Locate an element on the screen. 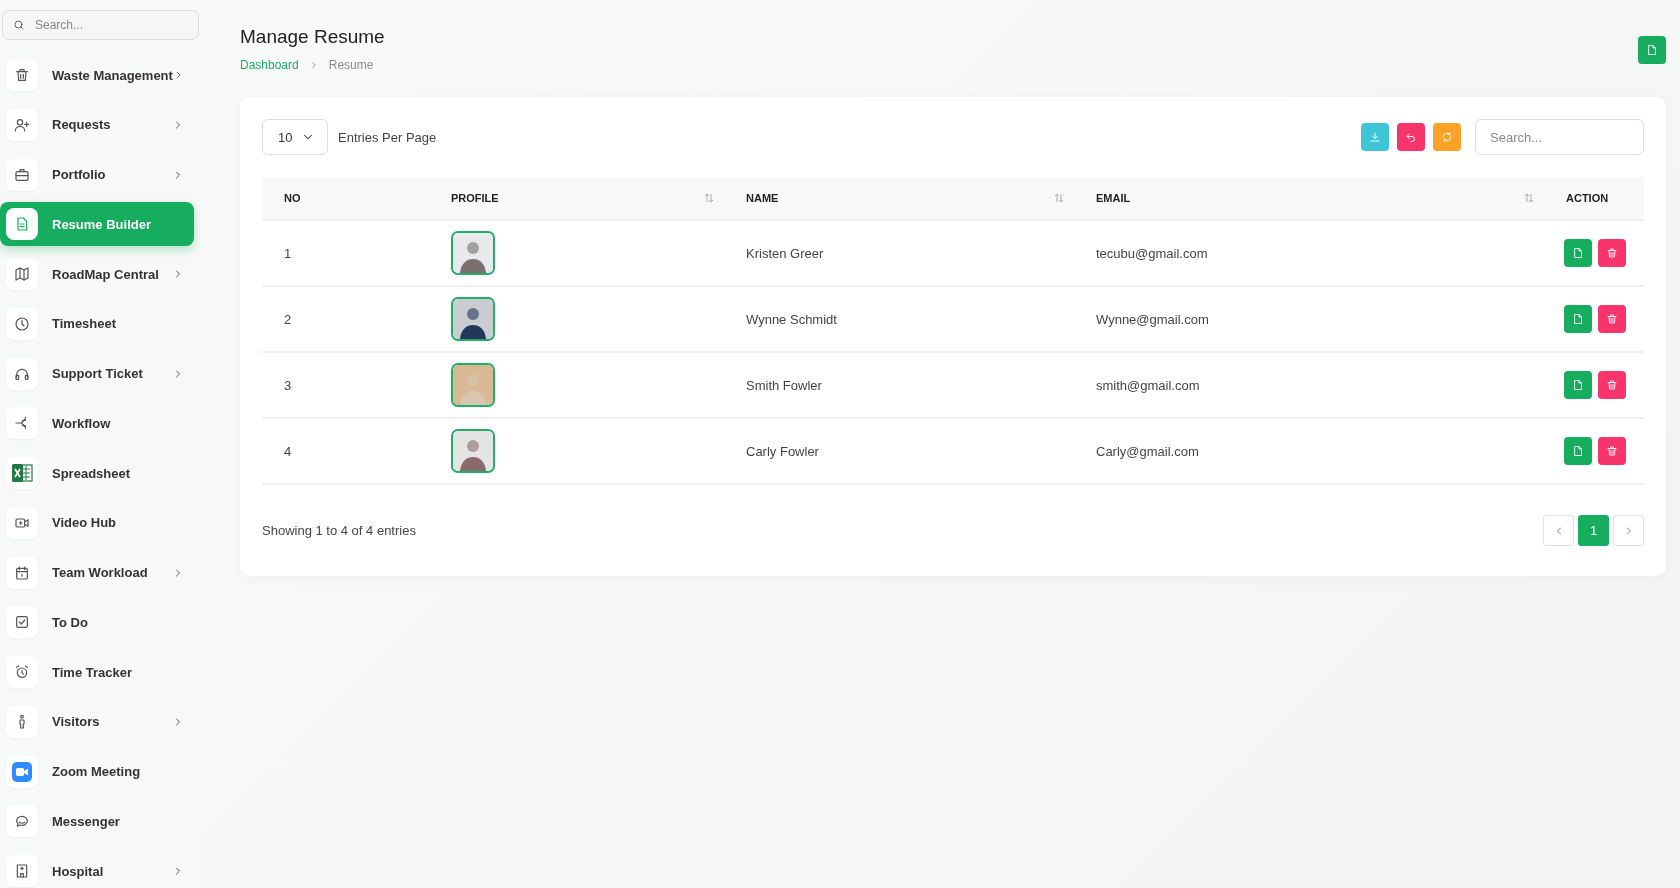 The height and width of the screenshot is (888, 1680). sidebar-item: Team Workload is located at coordinates (97, 572).